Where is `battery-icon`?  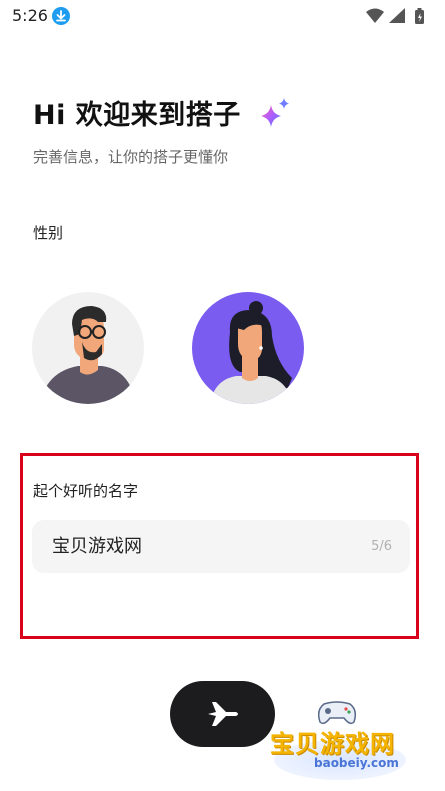 battery-icon is located at coordinates (419, 16).